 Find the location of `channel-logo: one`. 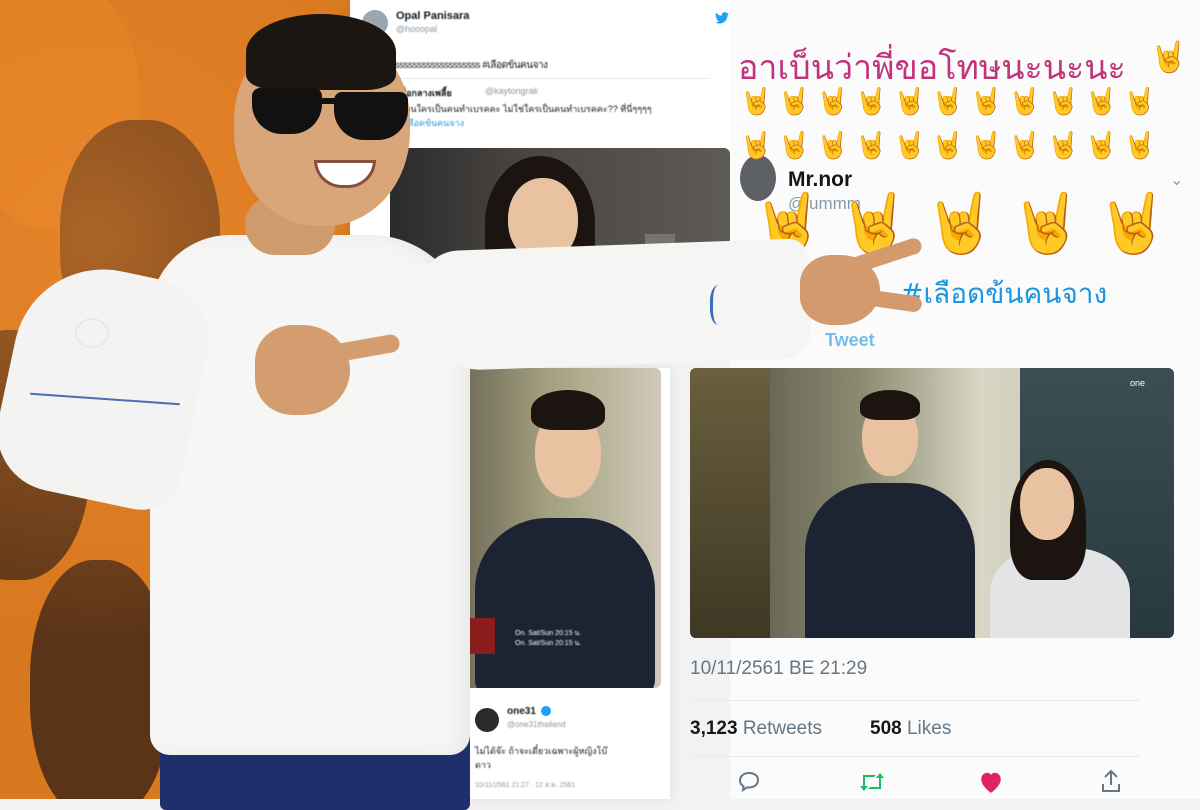

channel-logo: one is located at coordinates (1138, 383).